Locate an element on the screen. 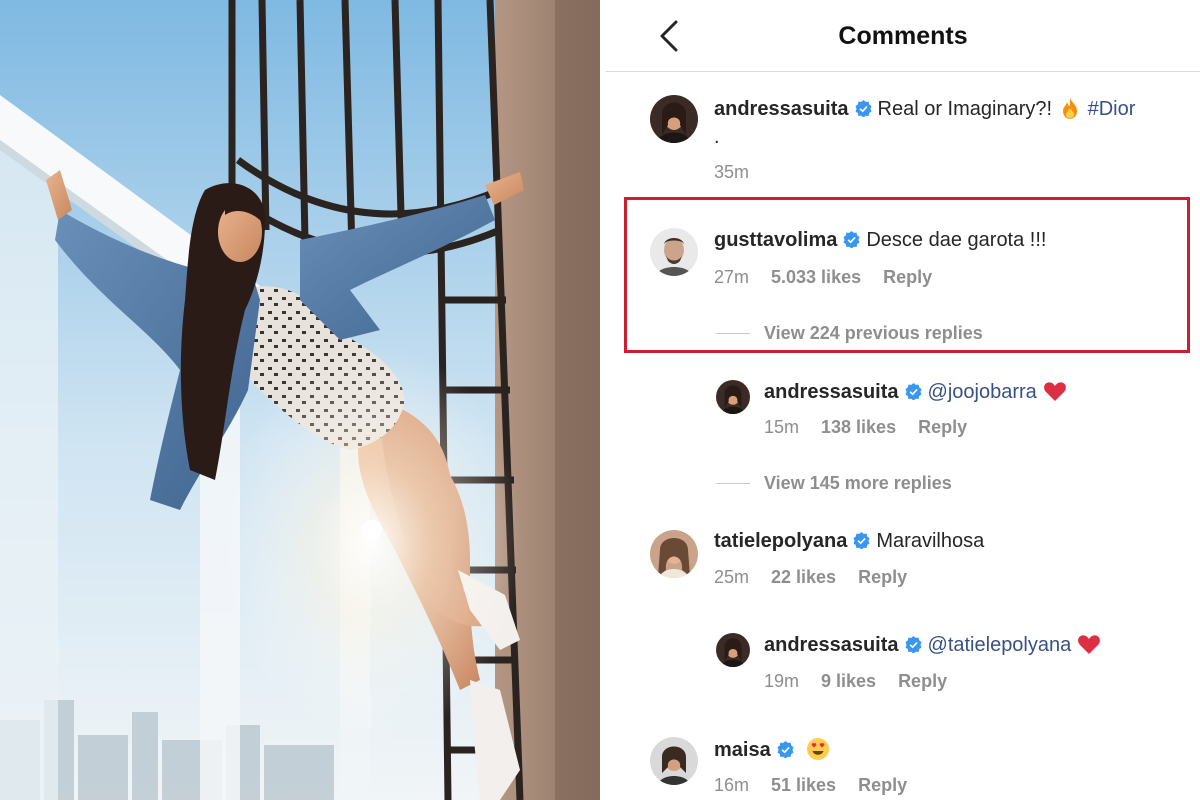 The height and width of the screenshot is (800, 1200). comments-header: Comments is located at coordinates (903, 36).